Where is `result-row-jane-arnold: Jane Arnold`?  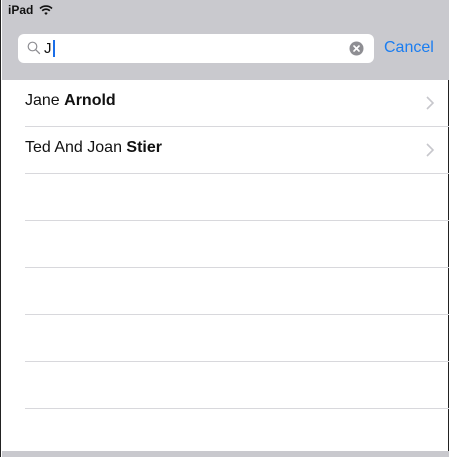
result-row-jane-arnold: Jane Arnold is located at coordinates (237, 103).